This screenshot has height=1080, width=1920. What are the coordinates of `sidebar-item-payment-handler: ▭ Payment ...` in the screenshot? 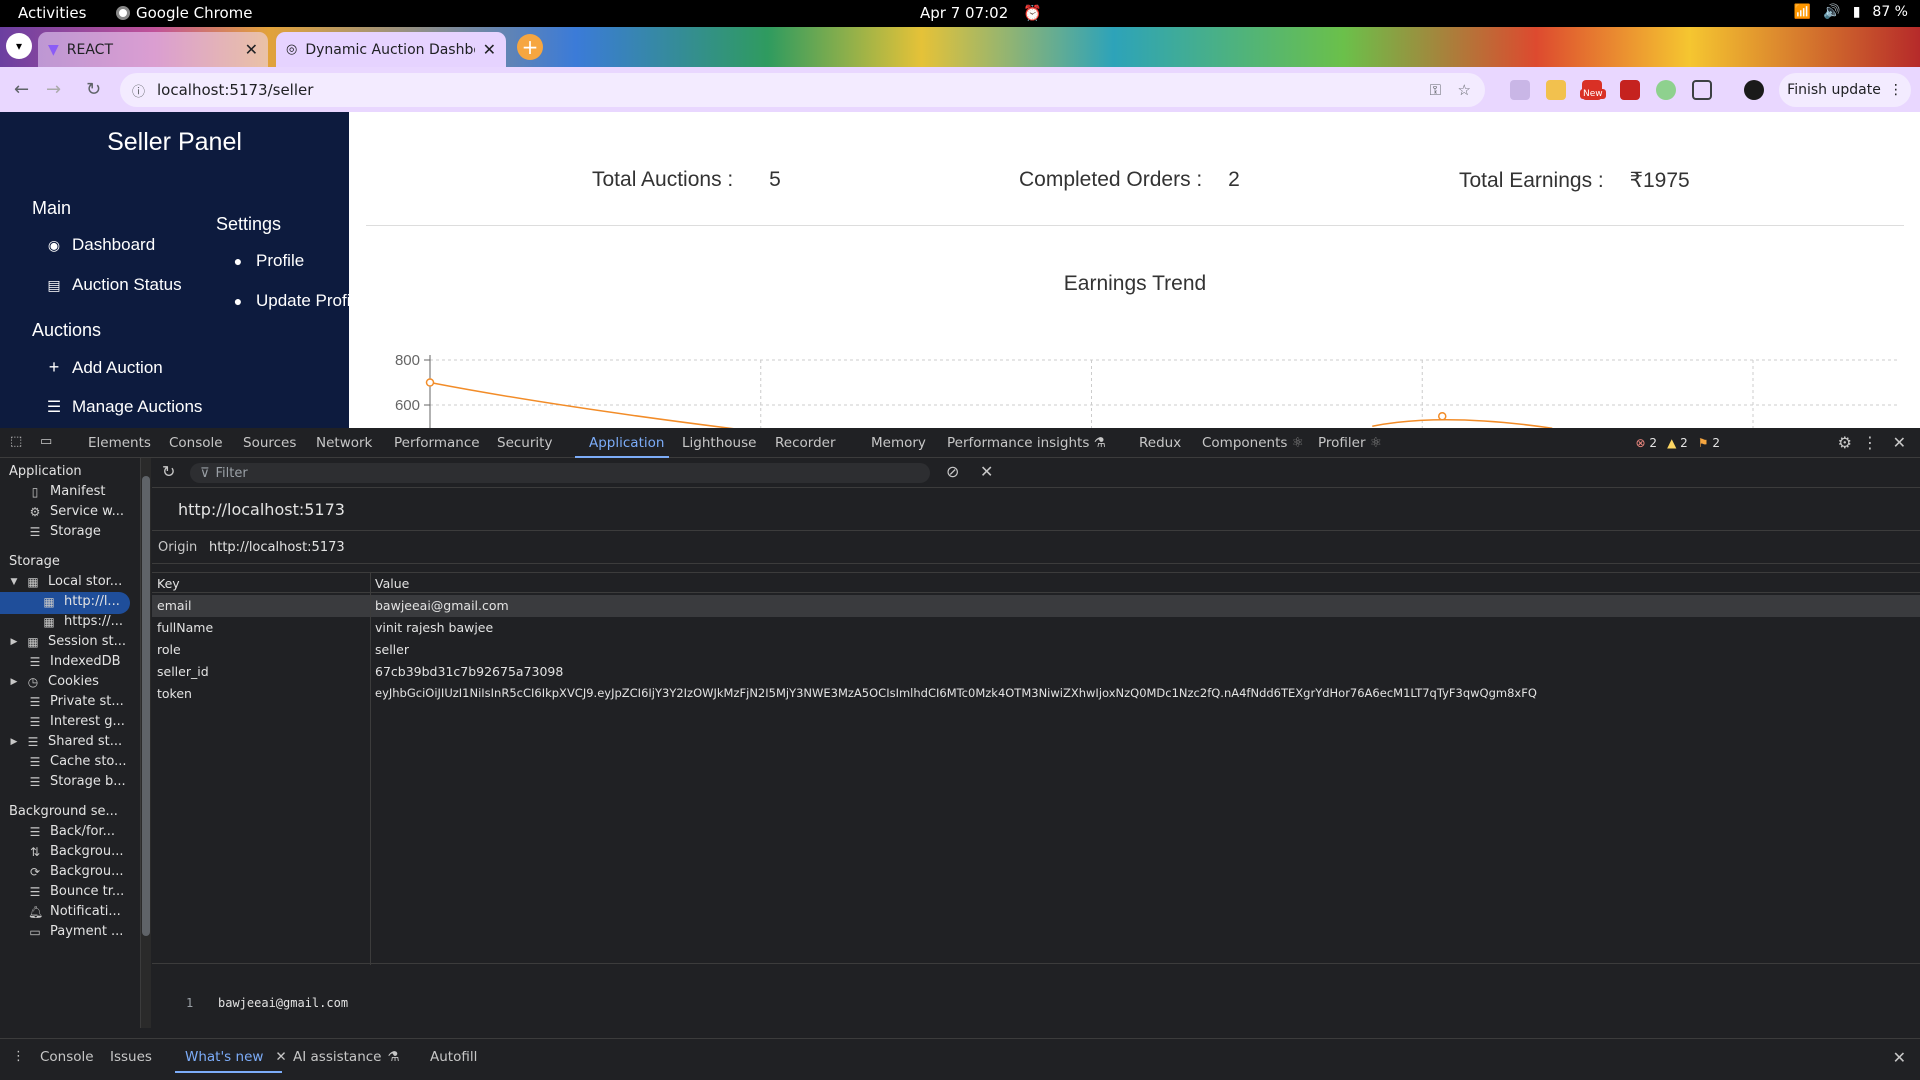 It's located at (75, 931).